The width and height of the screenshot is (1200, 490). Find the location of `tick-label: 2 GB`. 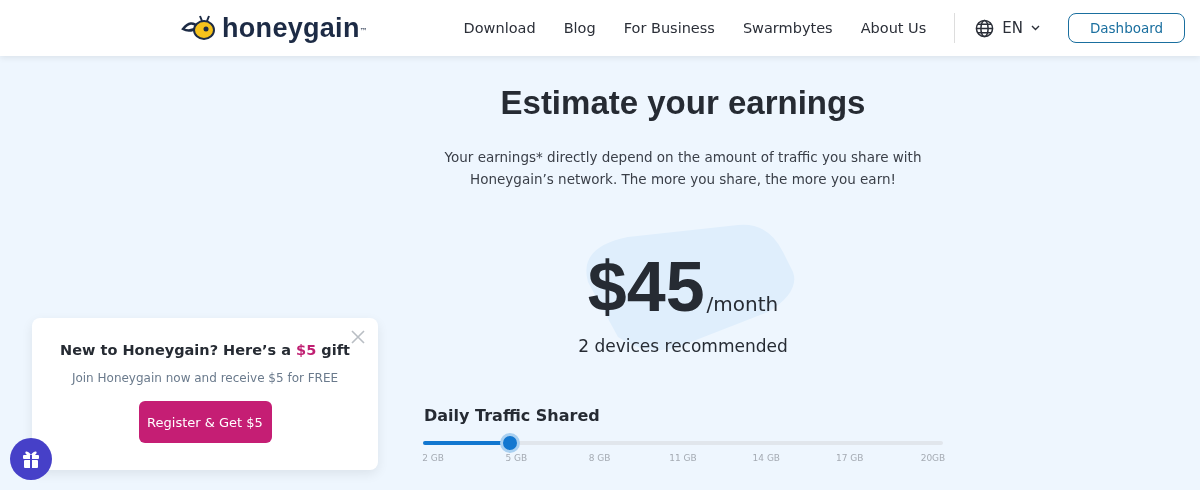

tick-label: 2 GB is located at coordinates (433, 458).